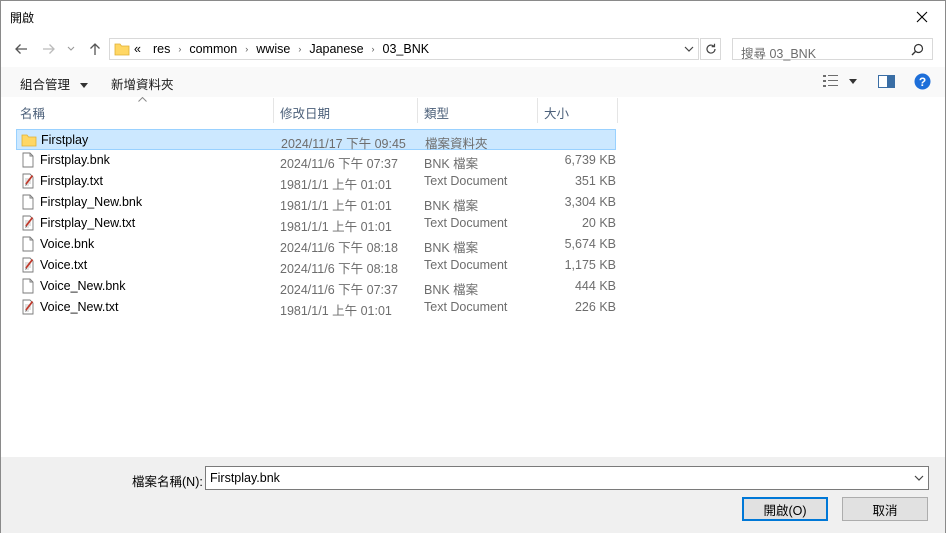 The width and height of the screenshot is (946, 533). Describe the element at coordinates (595, 286) in the screenshot. I see `file-size: 444 KB` at that location.